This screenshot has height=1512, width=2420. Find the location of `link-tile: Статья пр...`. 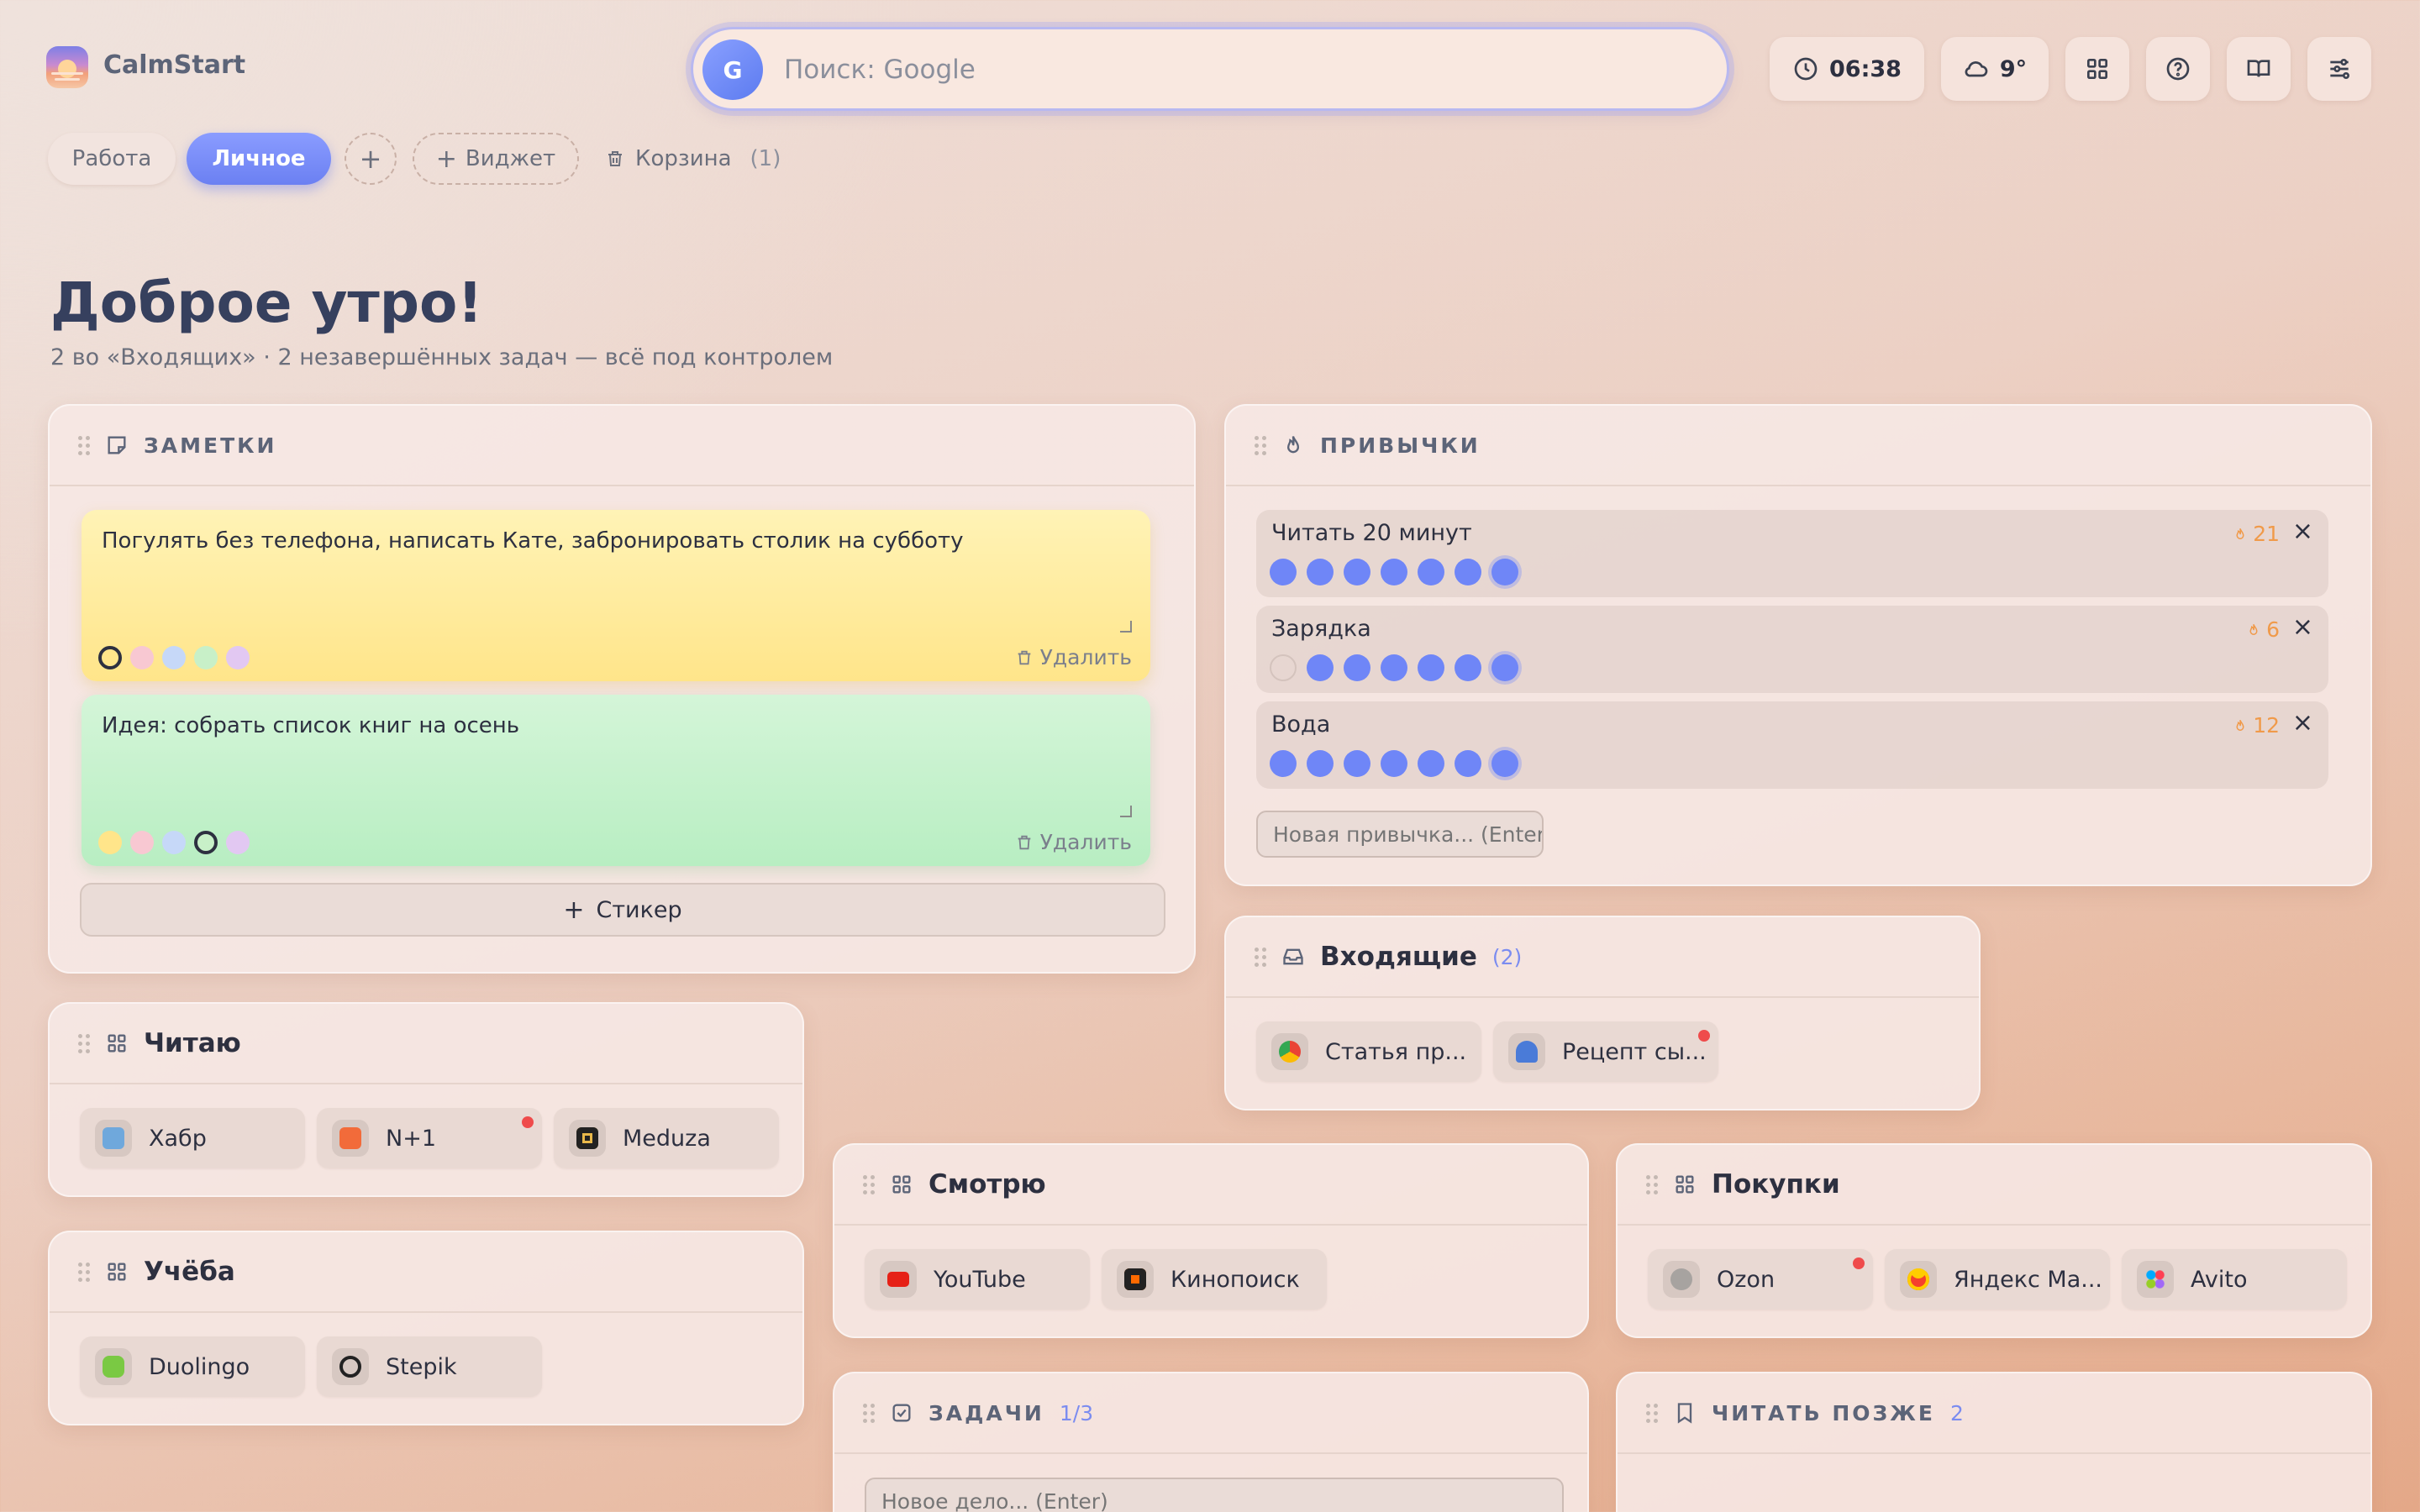

link-tile: Статья пр... is located at coordinates (1368, 1051).